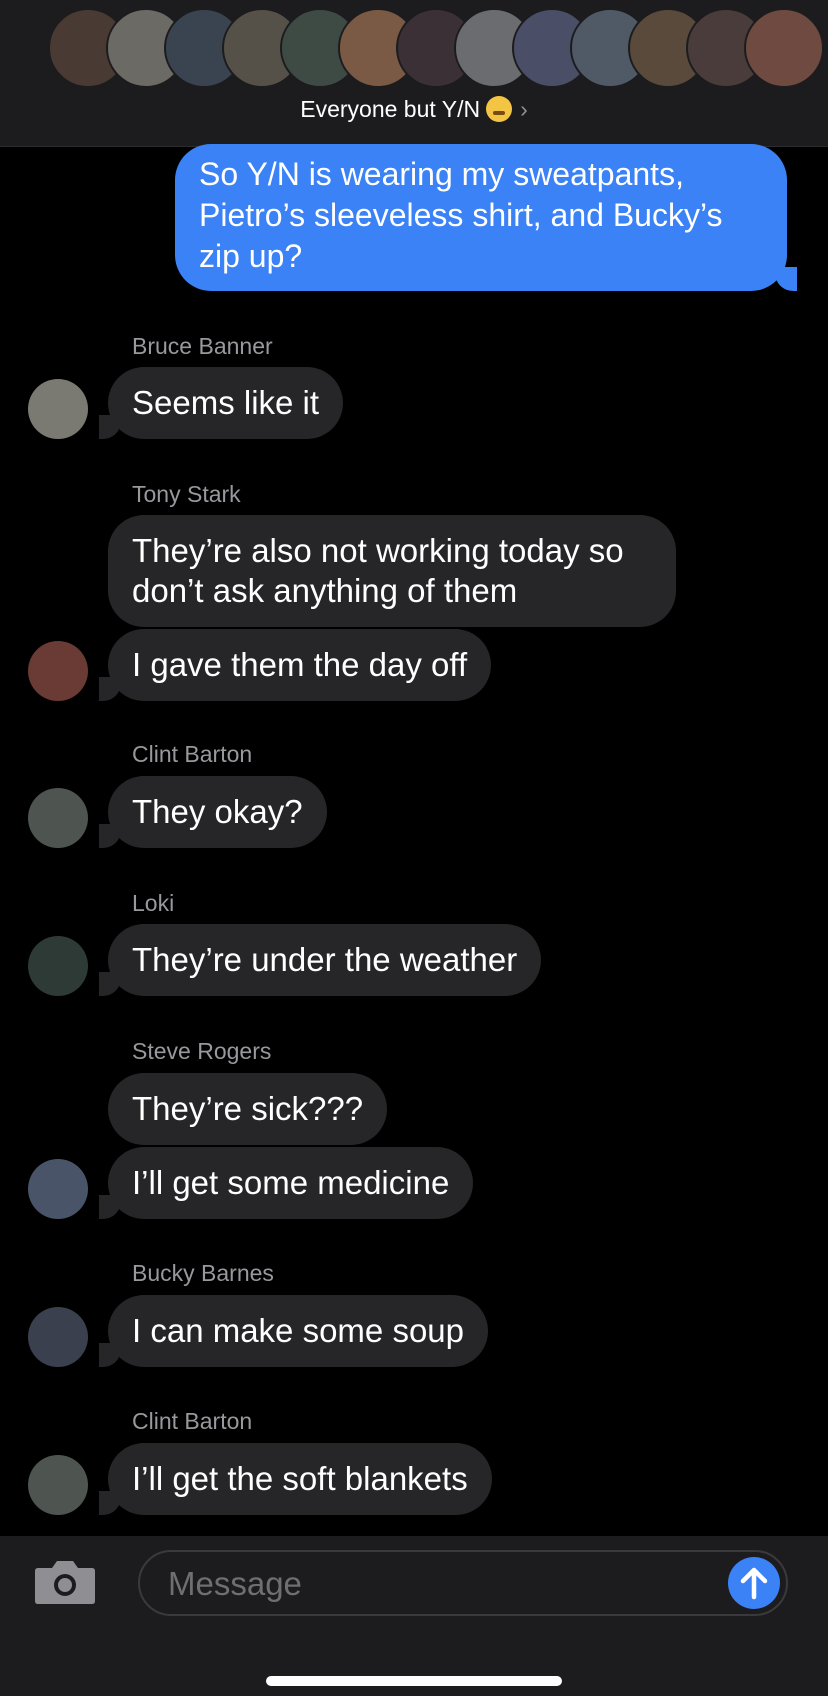  Describe the element at coordinates (203, 1273) in the screenshot. I see `sender-name: Bucky Barnes` at that location.